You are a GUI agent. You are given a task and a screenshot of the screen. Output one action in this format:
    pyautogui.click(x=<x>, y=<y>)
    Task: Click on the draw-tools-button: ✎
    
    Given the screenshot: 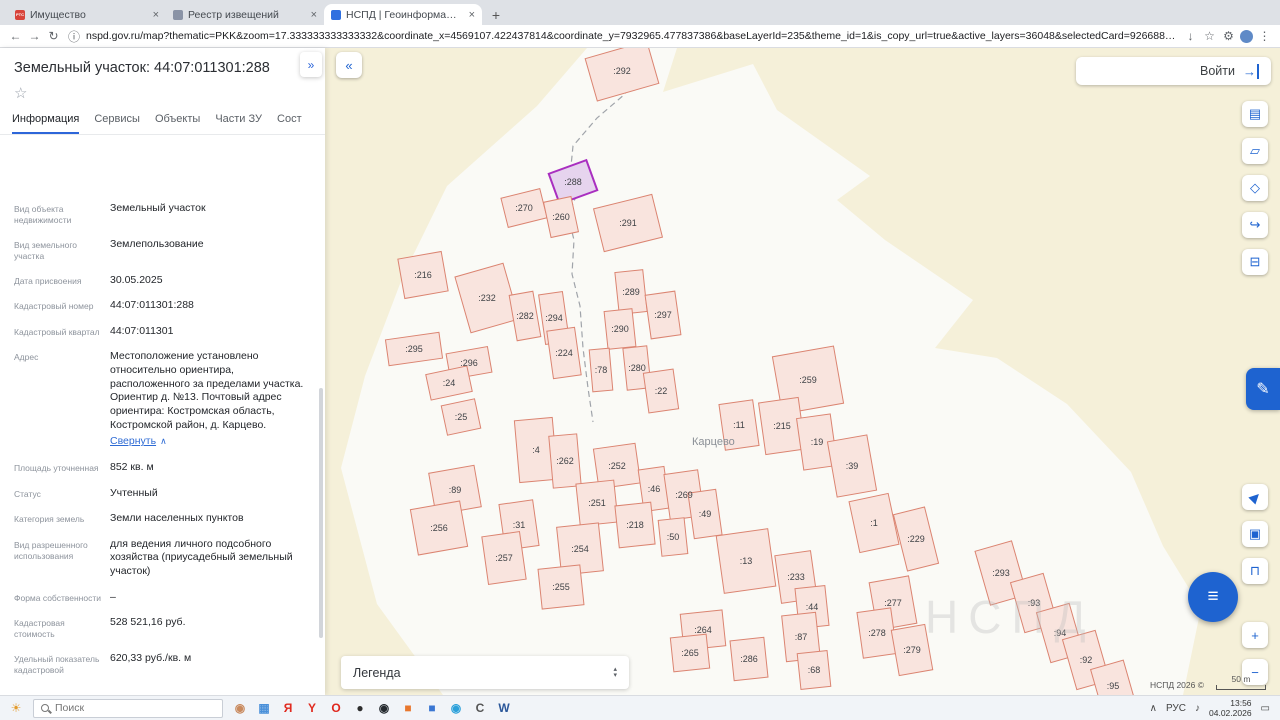 What is the action you would take?
    pyautogui.click(x=1263, y=389)
    